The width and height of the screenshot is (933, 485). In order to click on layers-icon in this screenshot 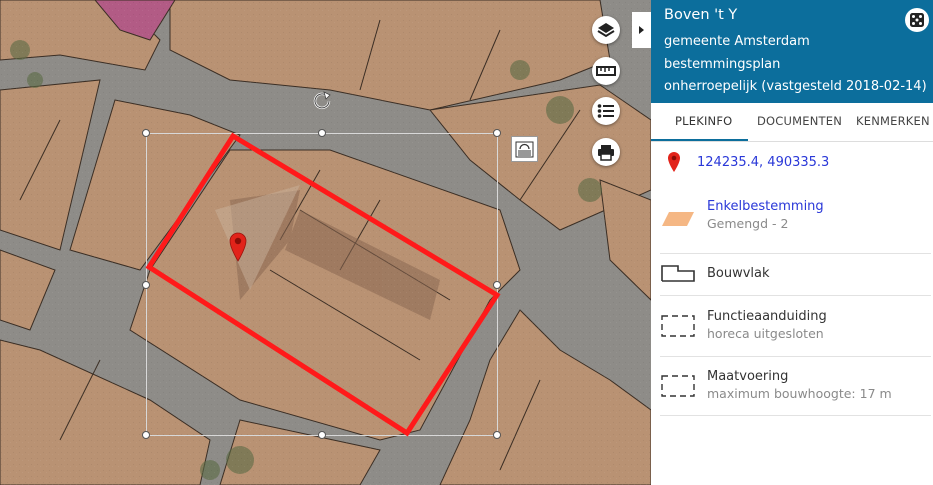, I will do `click(606, 30)`.